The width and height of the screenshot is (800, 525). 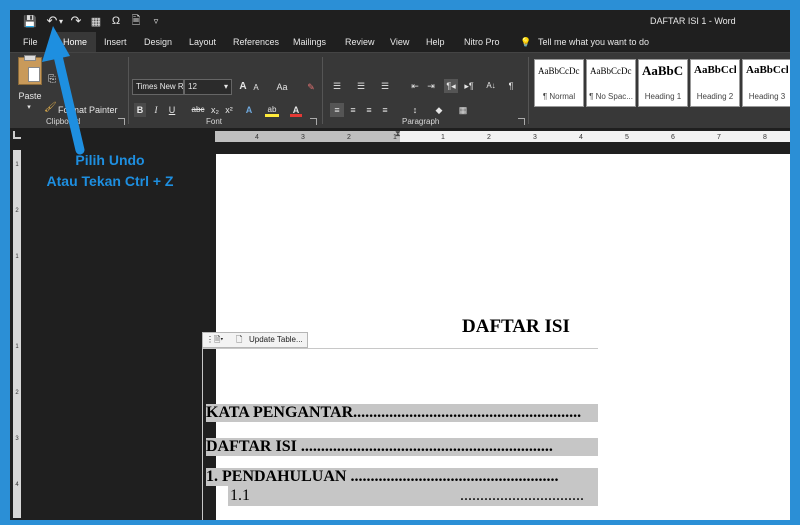 What do you see at coordinates (110, 171) in the screenshot?
I see `annotation-text: Pilih Undo Atau Tekan Ctrl + Z` at bounding box center [110, 171].